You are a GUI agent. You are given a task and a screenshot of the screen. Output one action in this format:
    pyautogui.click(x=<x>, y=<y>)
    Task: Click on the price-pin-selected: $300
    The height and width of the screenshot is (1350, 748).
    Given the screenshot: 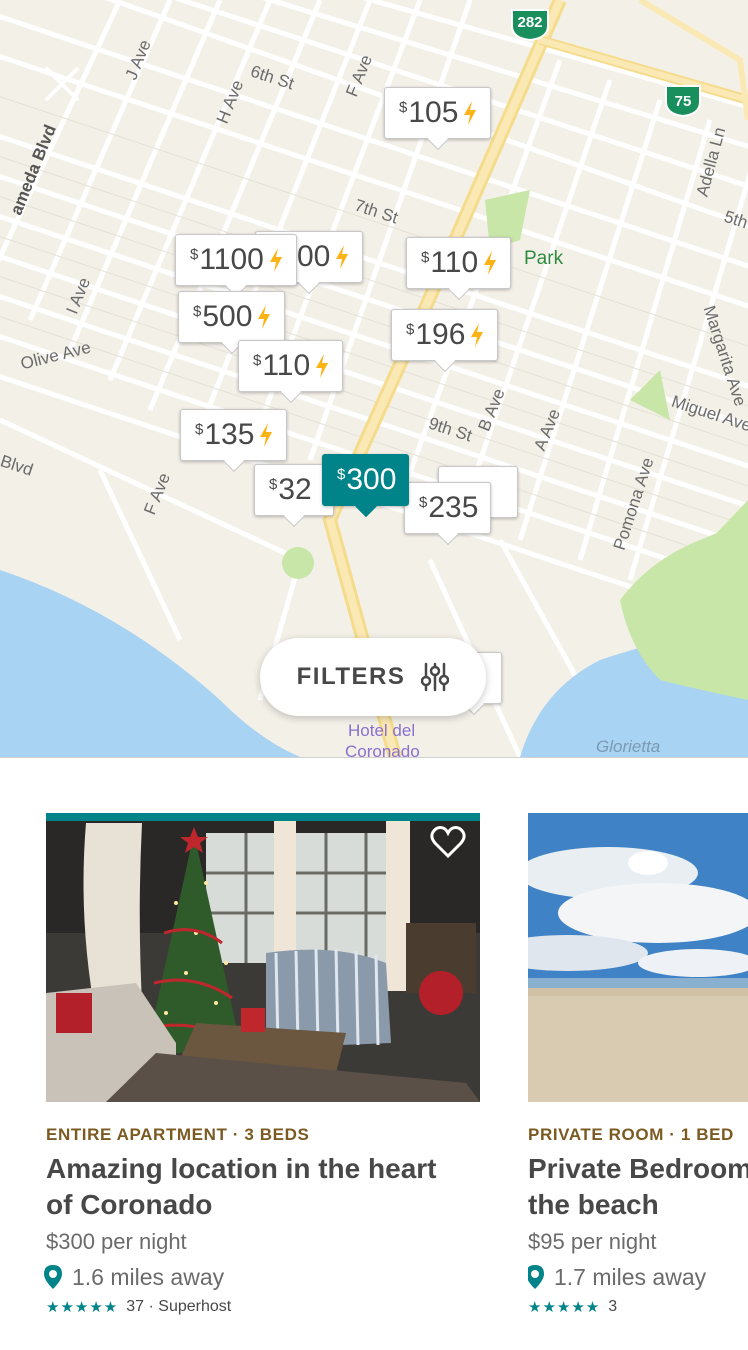 What is the action you would take?
    pyautogui.click(x=366, y=480)
    